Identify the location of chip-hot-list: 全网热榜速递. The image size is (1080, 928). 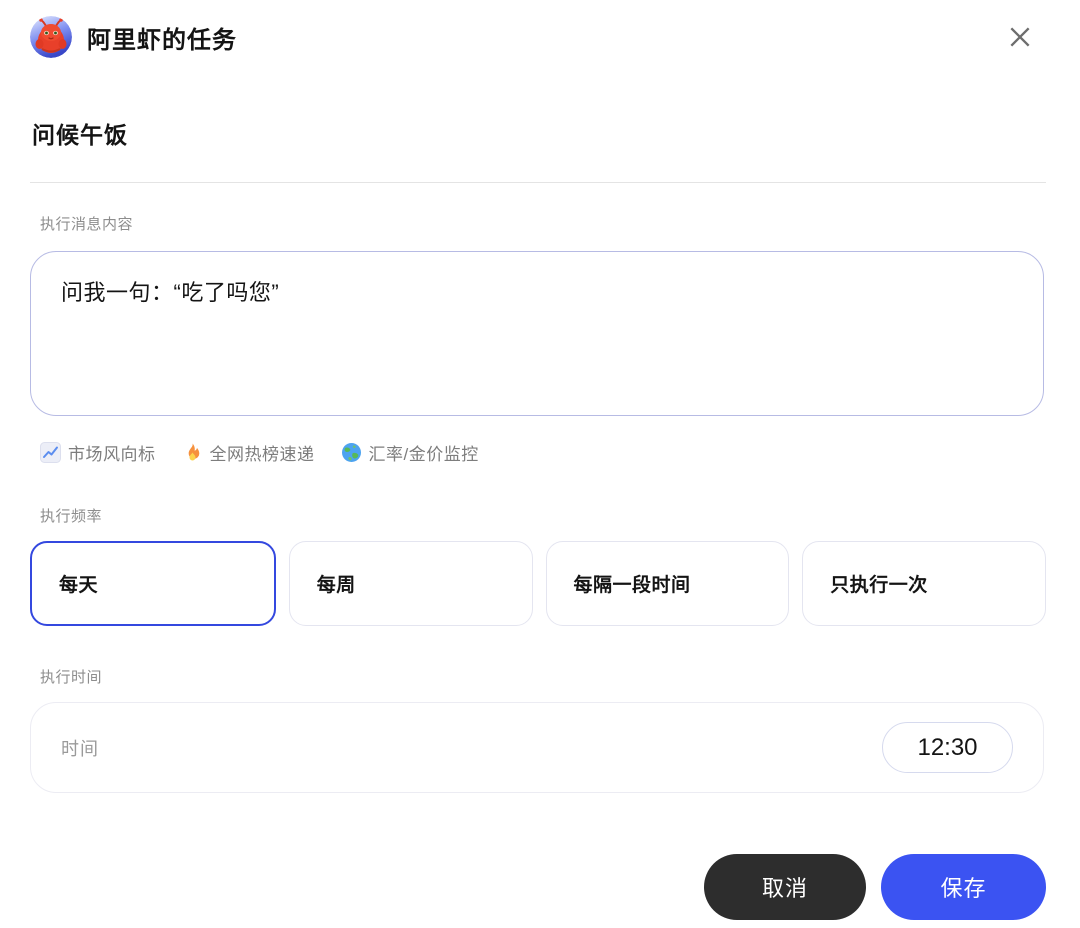
(248, 452).